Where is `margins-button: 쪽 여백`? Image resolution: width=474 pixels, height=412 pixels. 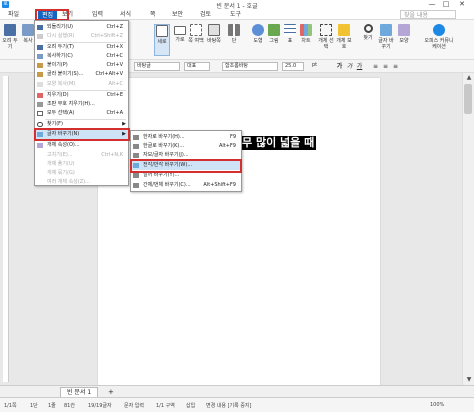 margins-button: 쪽 여백 is located at coordinates (196, 34).